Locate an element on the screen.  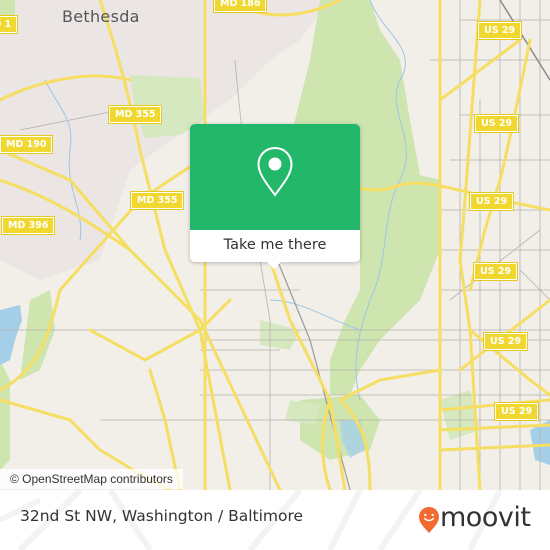
place-label-bethesda: Bethesda is located at coordinates (101, 16).